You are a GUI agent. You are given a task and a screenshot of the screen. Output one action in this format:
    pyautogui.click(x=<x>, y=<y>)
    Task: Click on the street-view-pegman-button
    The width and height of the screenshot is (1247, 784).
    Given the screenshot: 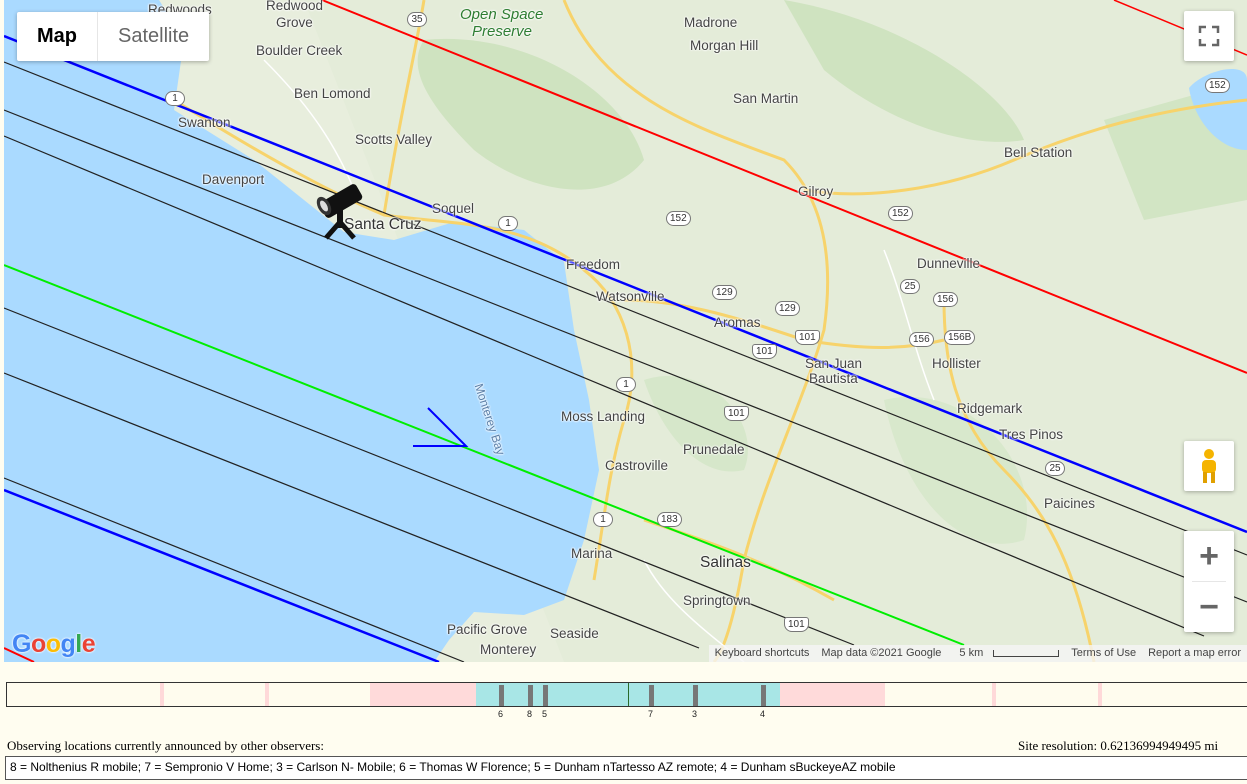 What is the action you would take?
    pyautogui.click(x=1209, y=466)
    